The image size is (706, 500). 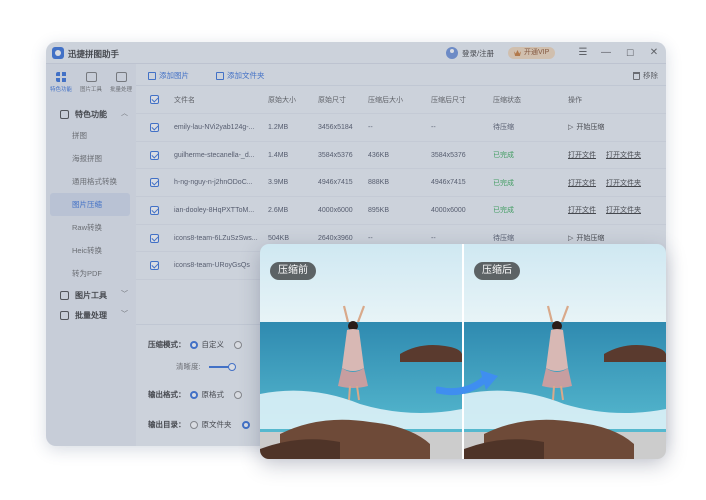 What do you see at coordinates (120, 90) in the screenshot?
I see `nav-label: 批量处理` at bounding box center [120, 90].